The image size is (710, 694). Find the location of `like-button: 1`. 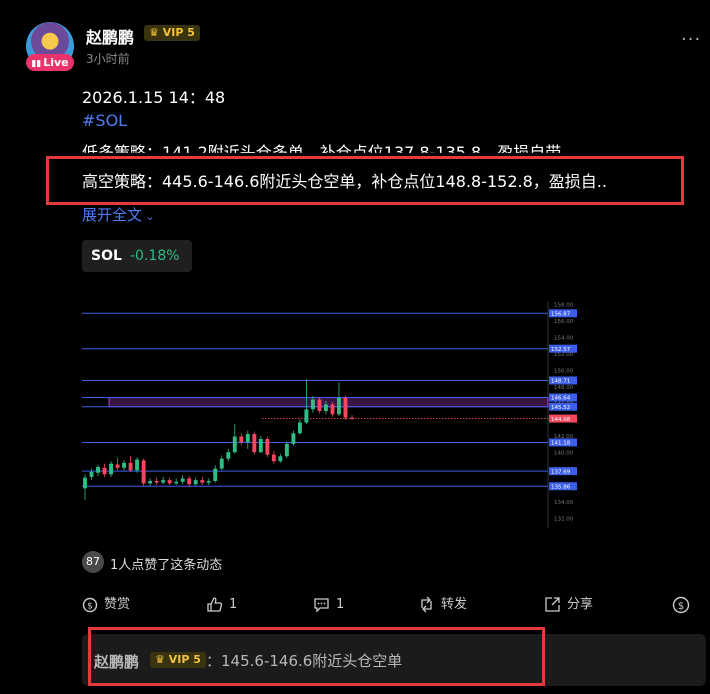

like-button: 1 is located at coordinates (221, 605).